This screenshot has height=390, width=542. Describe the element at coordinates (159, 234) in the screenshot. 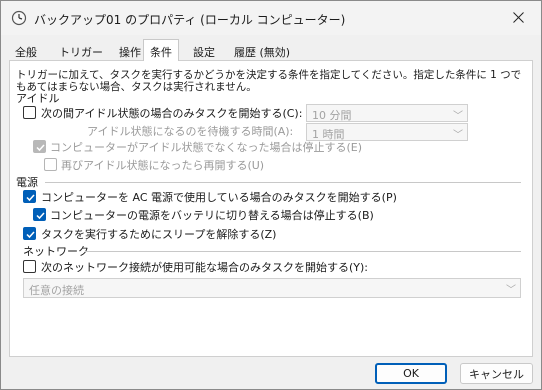

I see `wake-to-run-label: タスクを実行するためにスリープを解除する(Z)` at that location.